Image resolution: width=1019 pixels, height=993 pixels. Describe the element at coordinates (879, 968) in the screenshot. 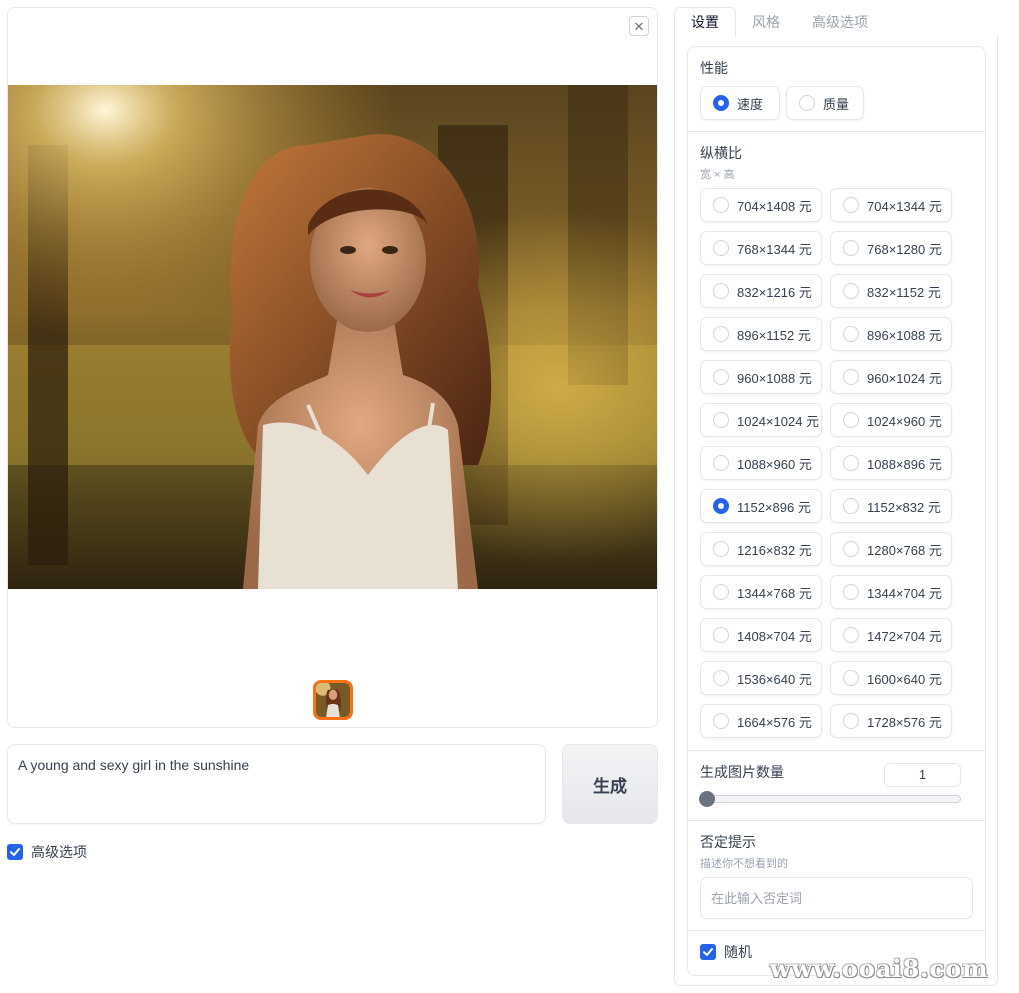

I see `watermark-text: www.ooai8.com` at that location.